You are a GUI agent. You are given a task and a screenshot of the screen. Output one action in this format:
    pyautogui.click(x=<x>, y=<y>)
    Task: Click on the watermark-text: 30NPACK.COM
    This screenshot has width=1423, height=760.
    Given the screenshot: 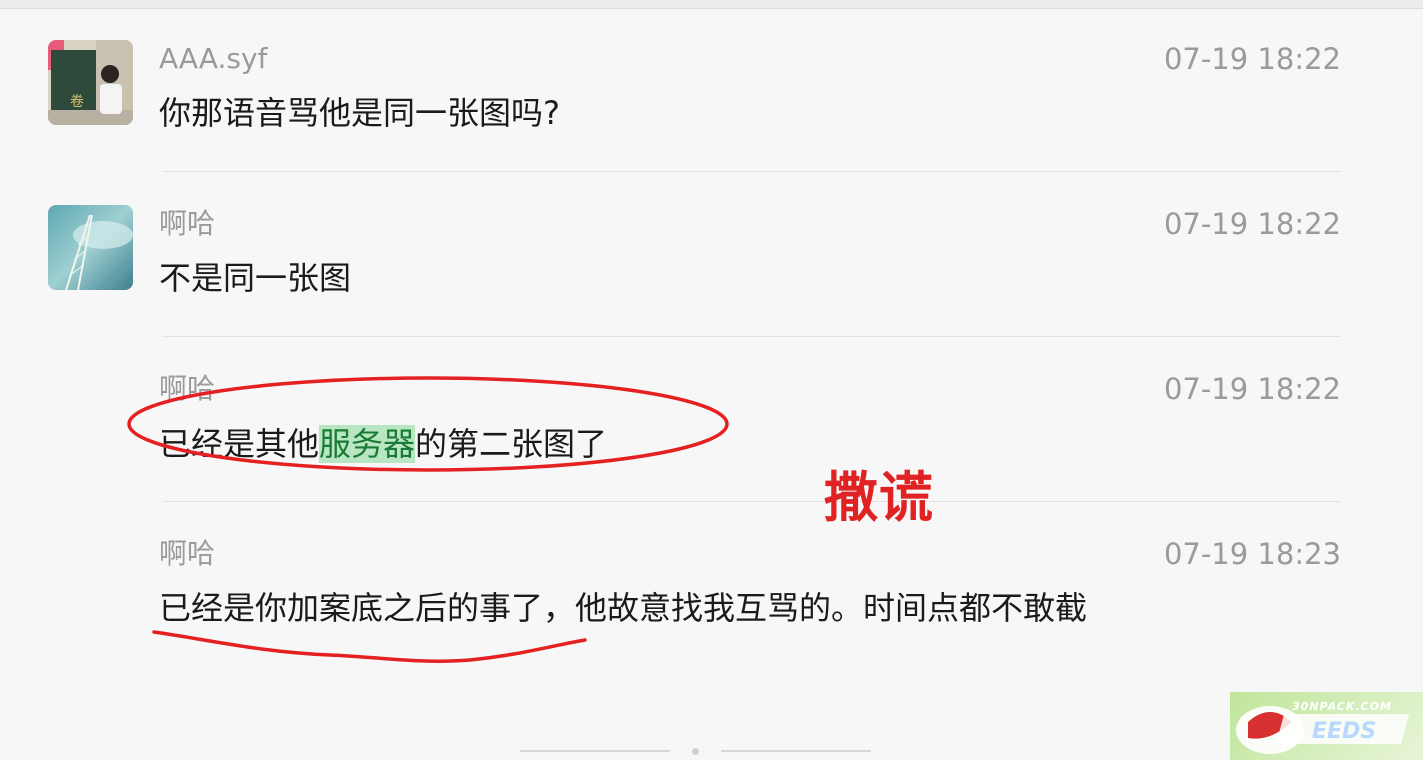 What is the action you would take?
    pyautogui.click(x=1342, y=706)
    